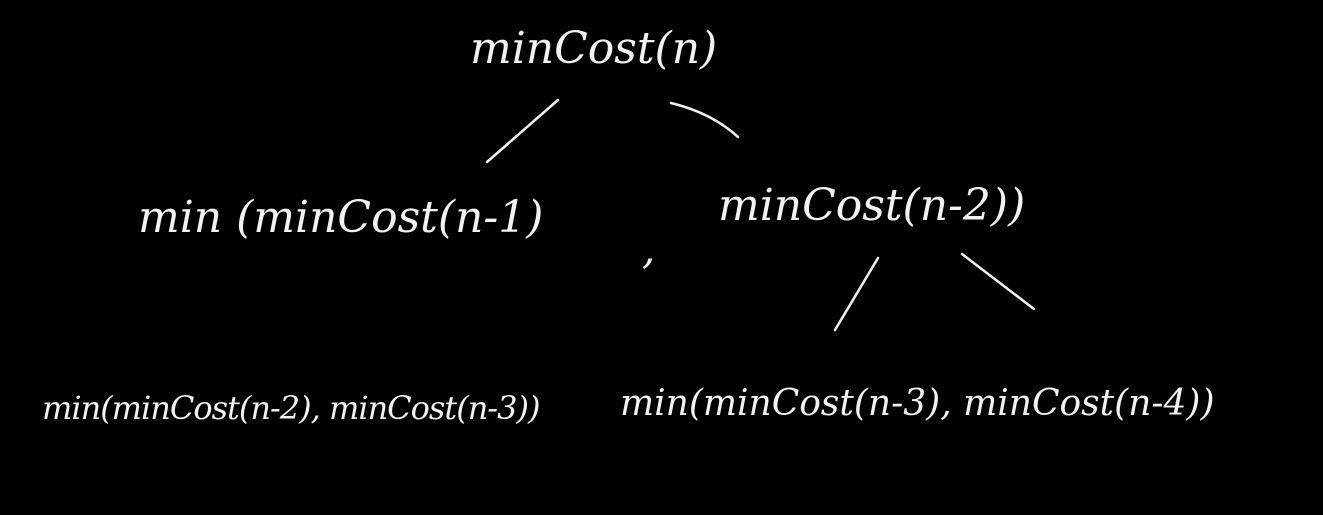  I want to click on edge-root-to-right, so click(704, 120).